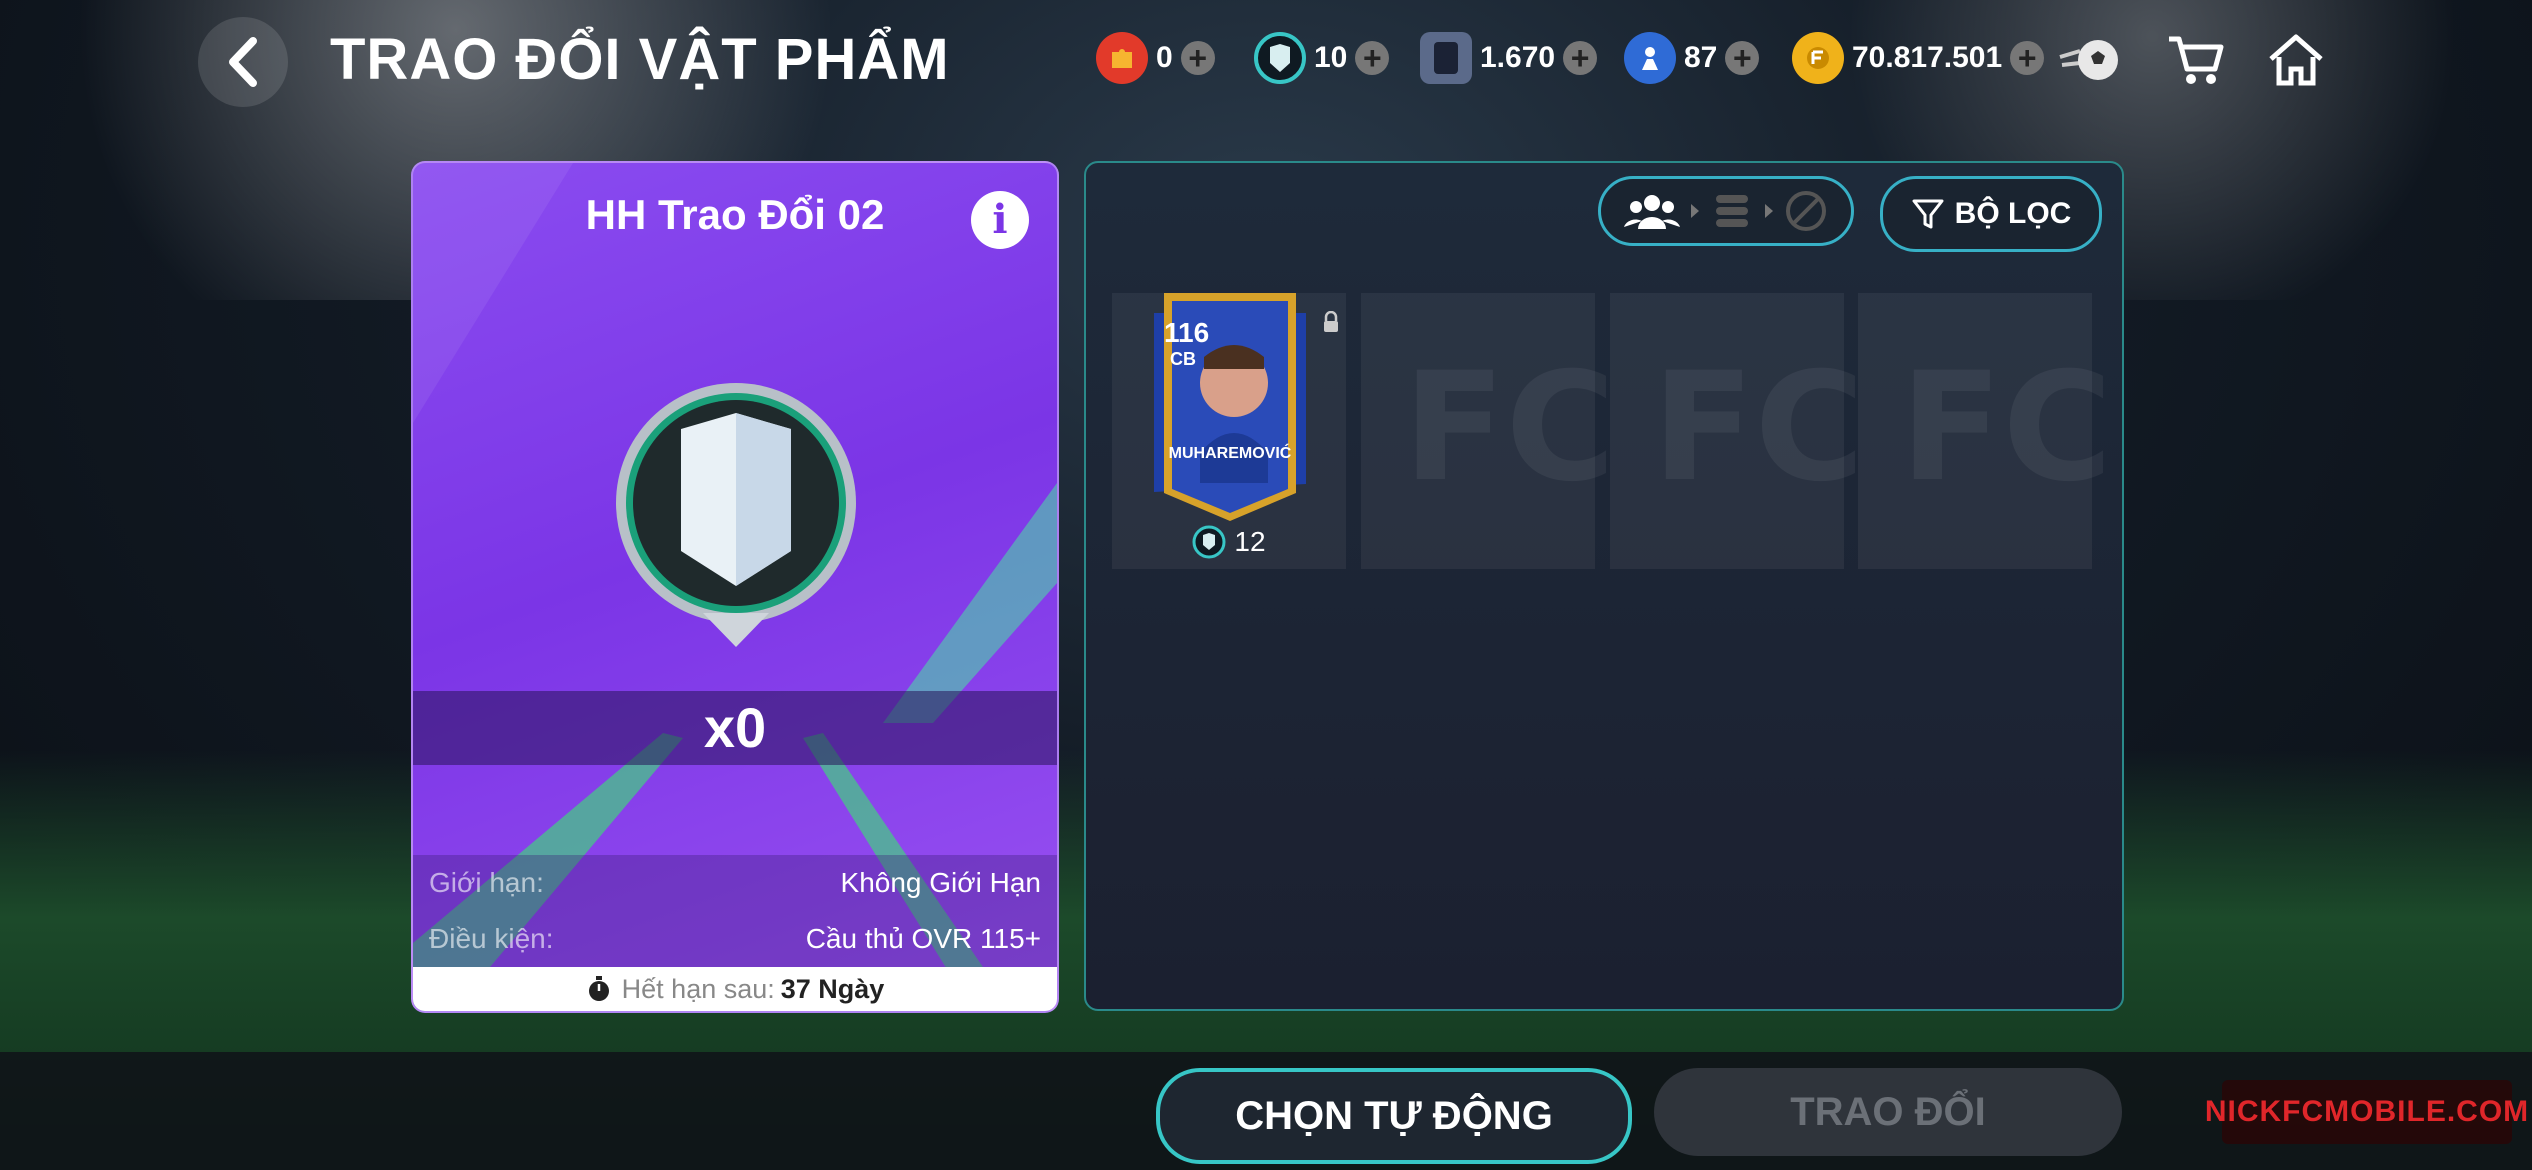 This screenshot has width=2532, height=1170. I want to click on currency-player-value: 87, so click(1701, 57).